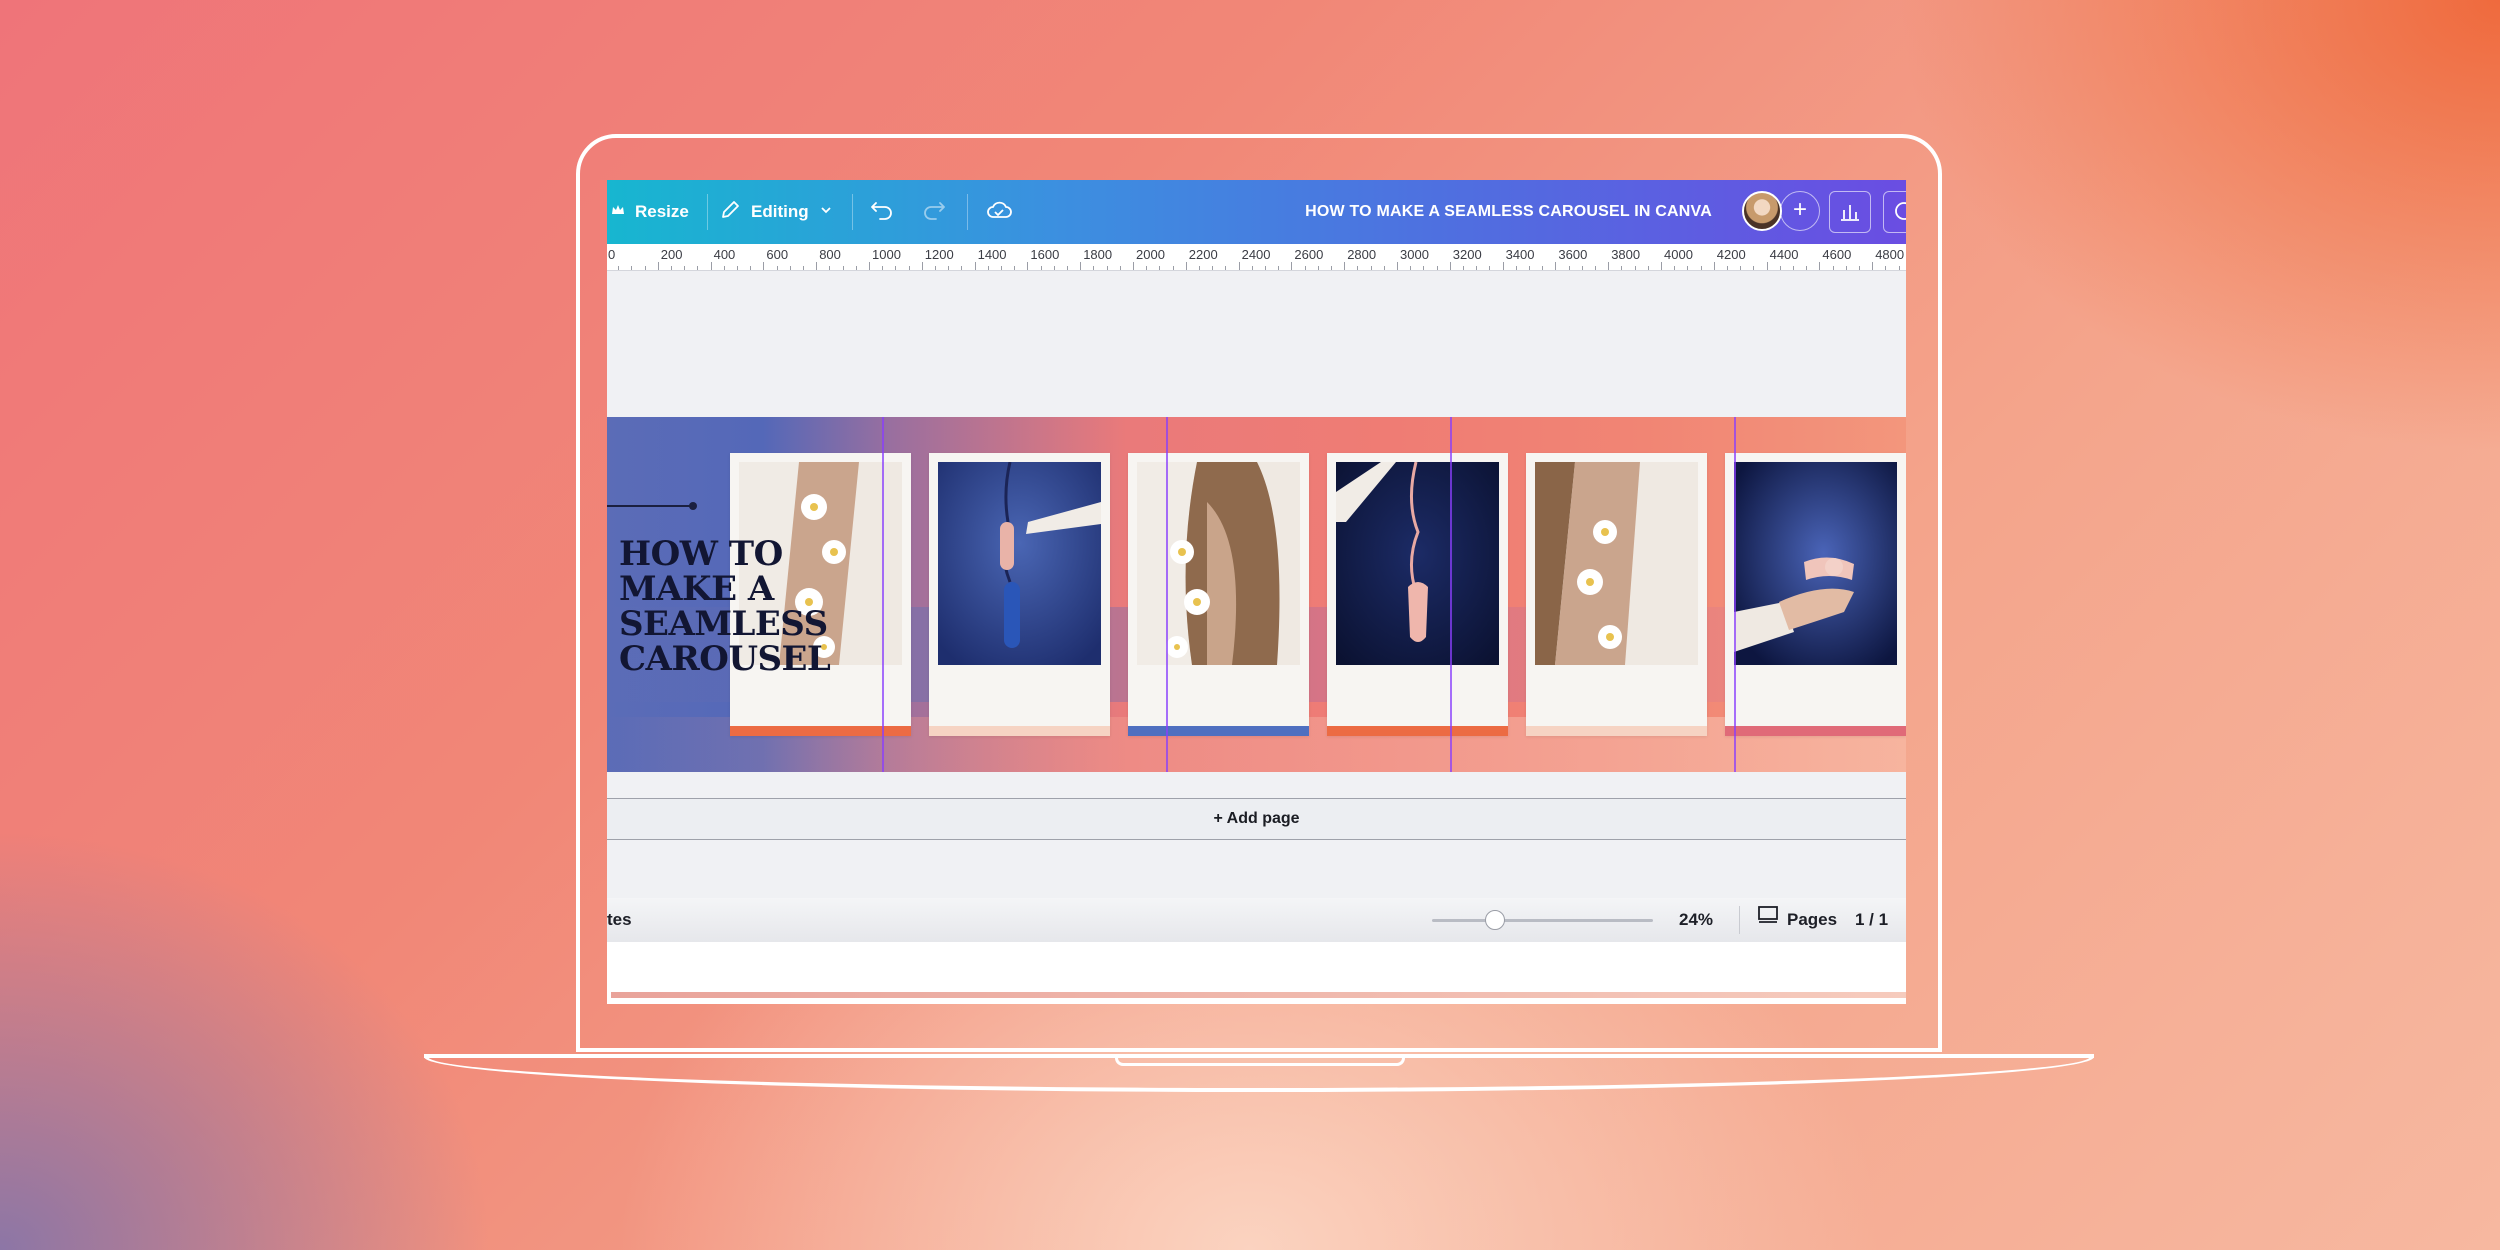 Image resolution: width=2500 pixels, height=1250 pixels. Describe the element at coordinates (1019, 563) in the screenshot. I see `photo-blue-phone-cord` at that location.